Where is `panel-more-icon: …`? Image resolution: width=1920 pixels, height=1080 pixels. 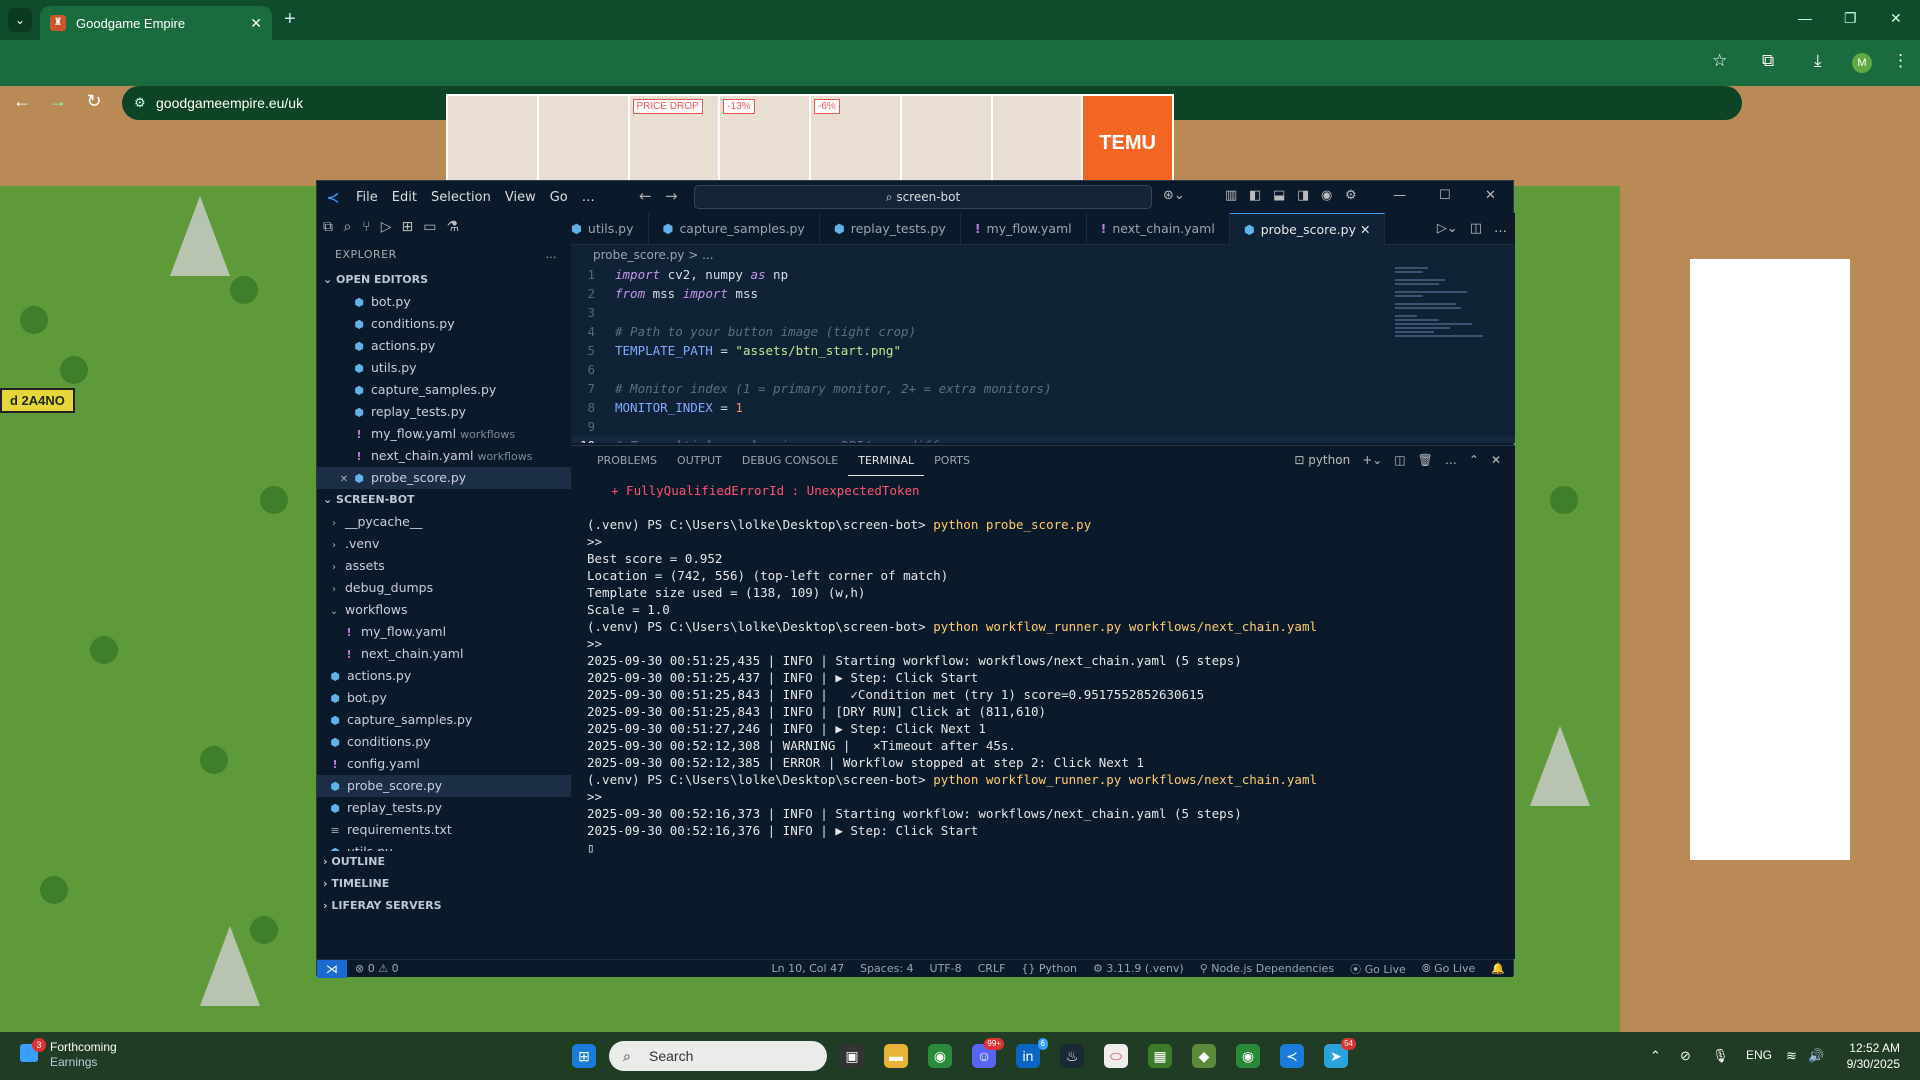
panel-more-icon: … is located at coordinates (1451, 460).